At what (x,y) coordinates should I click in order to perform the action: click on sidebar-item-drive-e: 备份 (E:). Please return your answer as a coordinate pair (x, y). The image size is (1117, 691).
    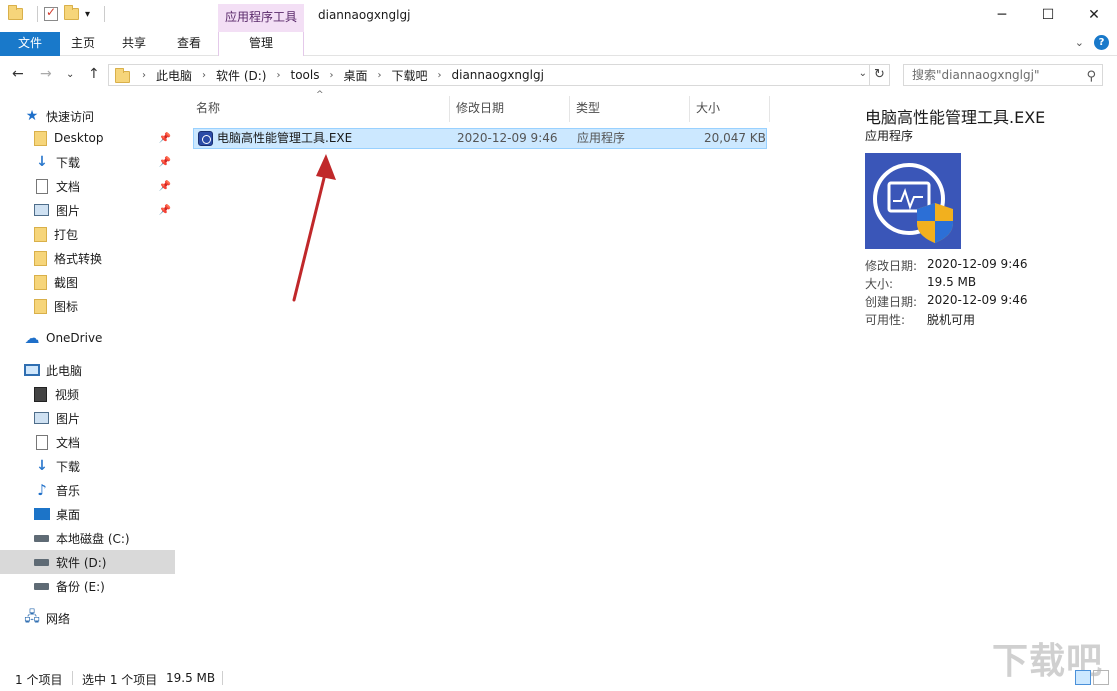
    Looking at the image, I should click on (87, 586).